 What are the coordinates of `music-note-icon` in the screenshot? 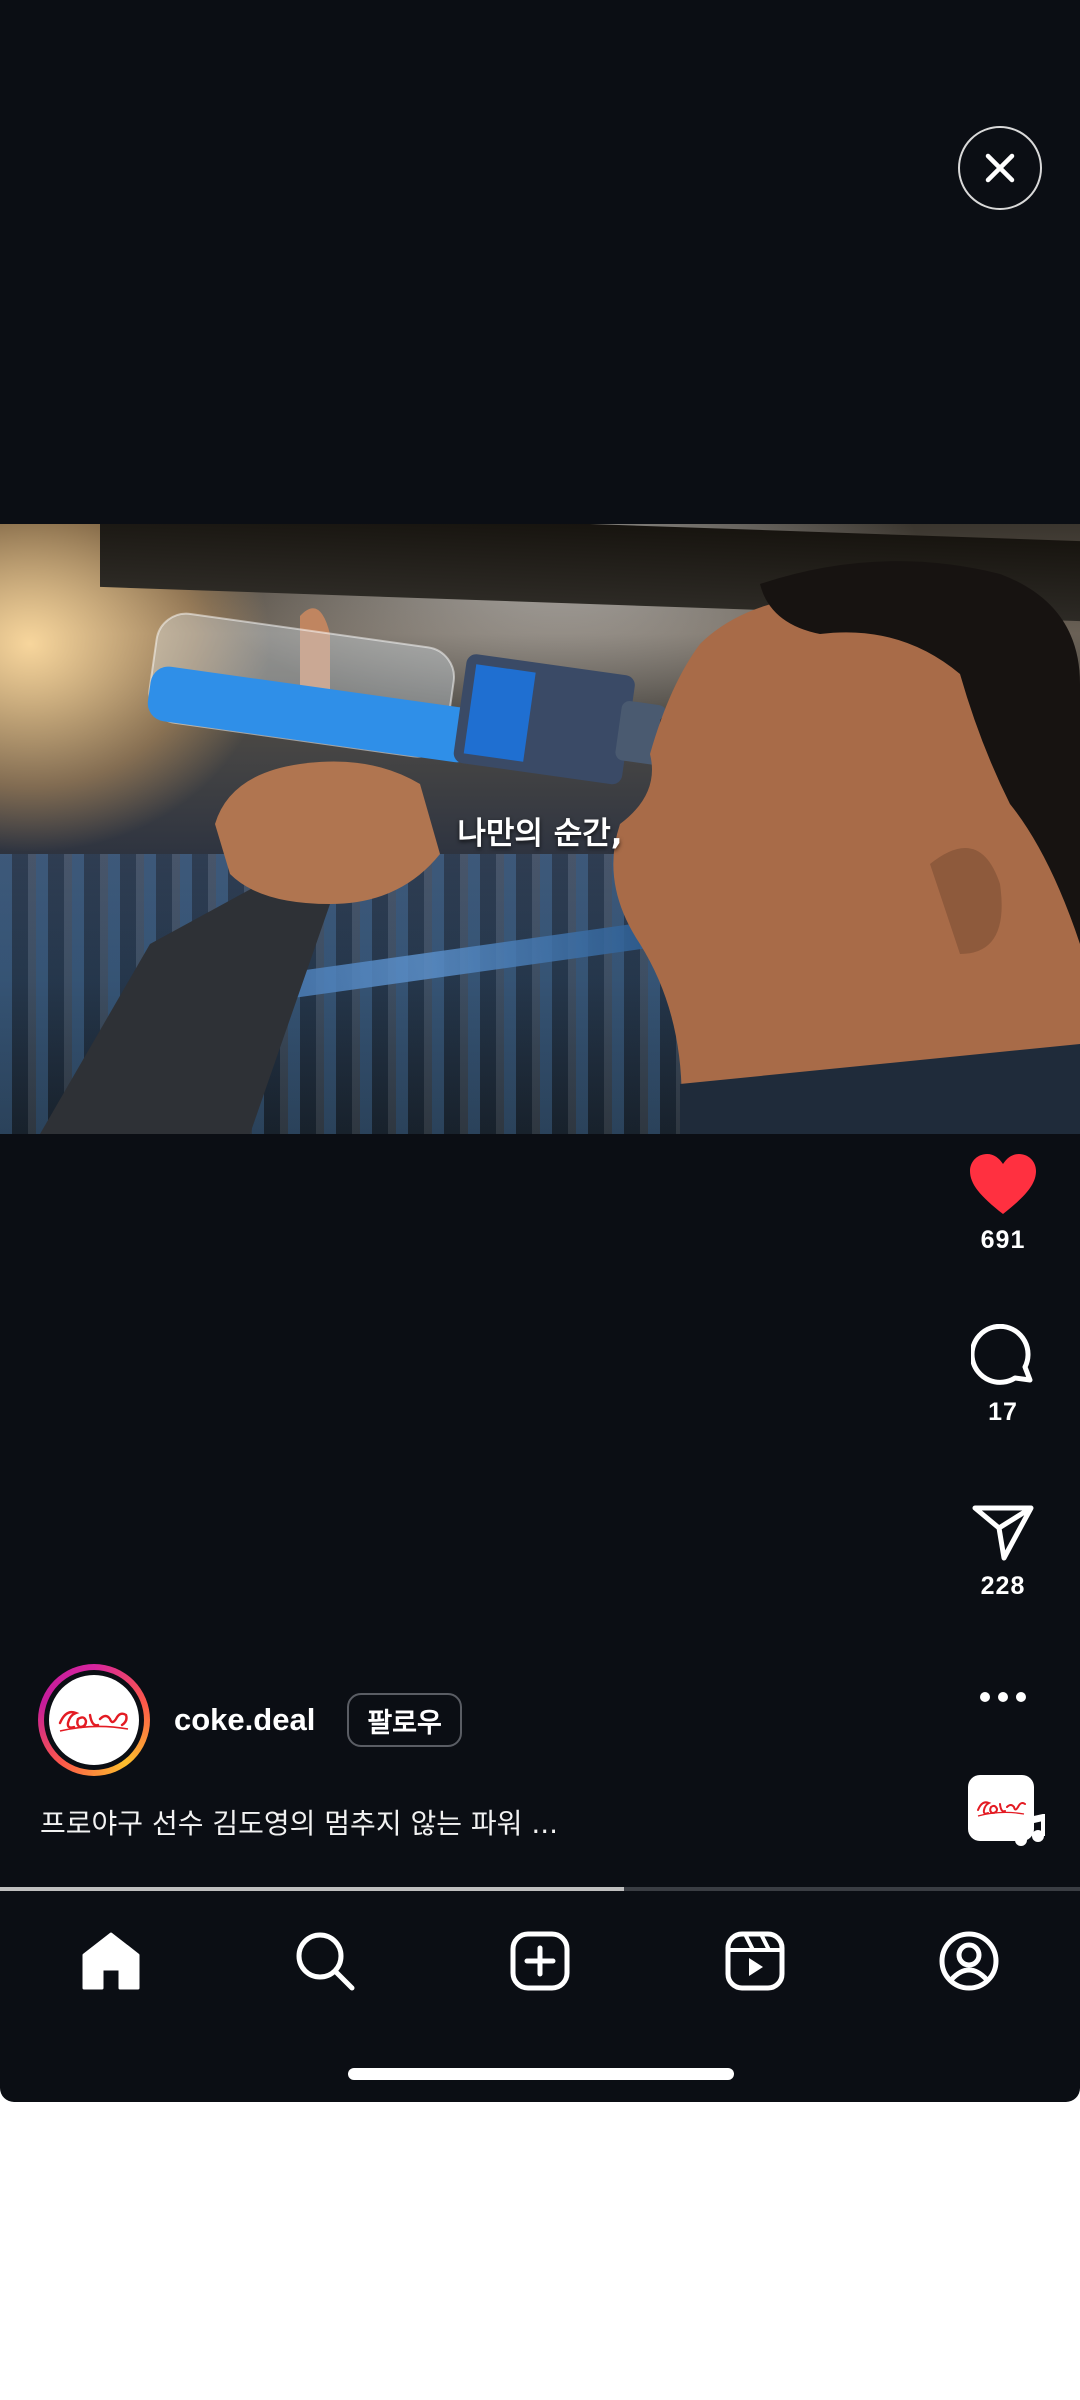 It's located at (1030, 1830).